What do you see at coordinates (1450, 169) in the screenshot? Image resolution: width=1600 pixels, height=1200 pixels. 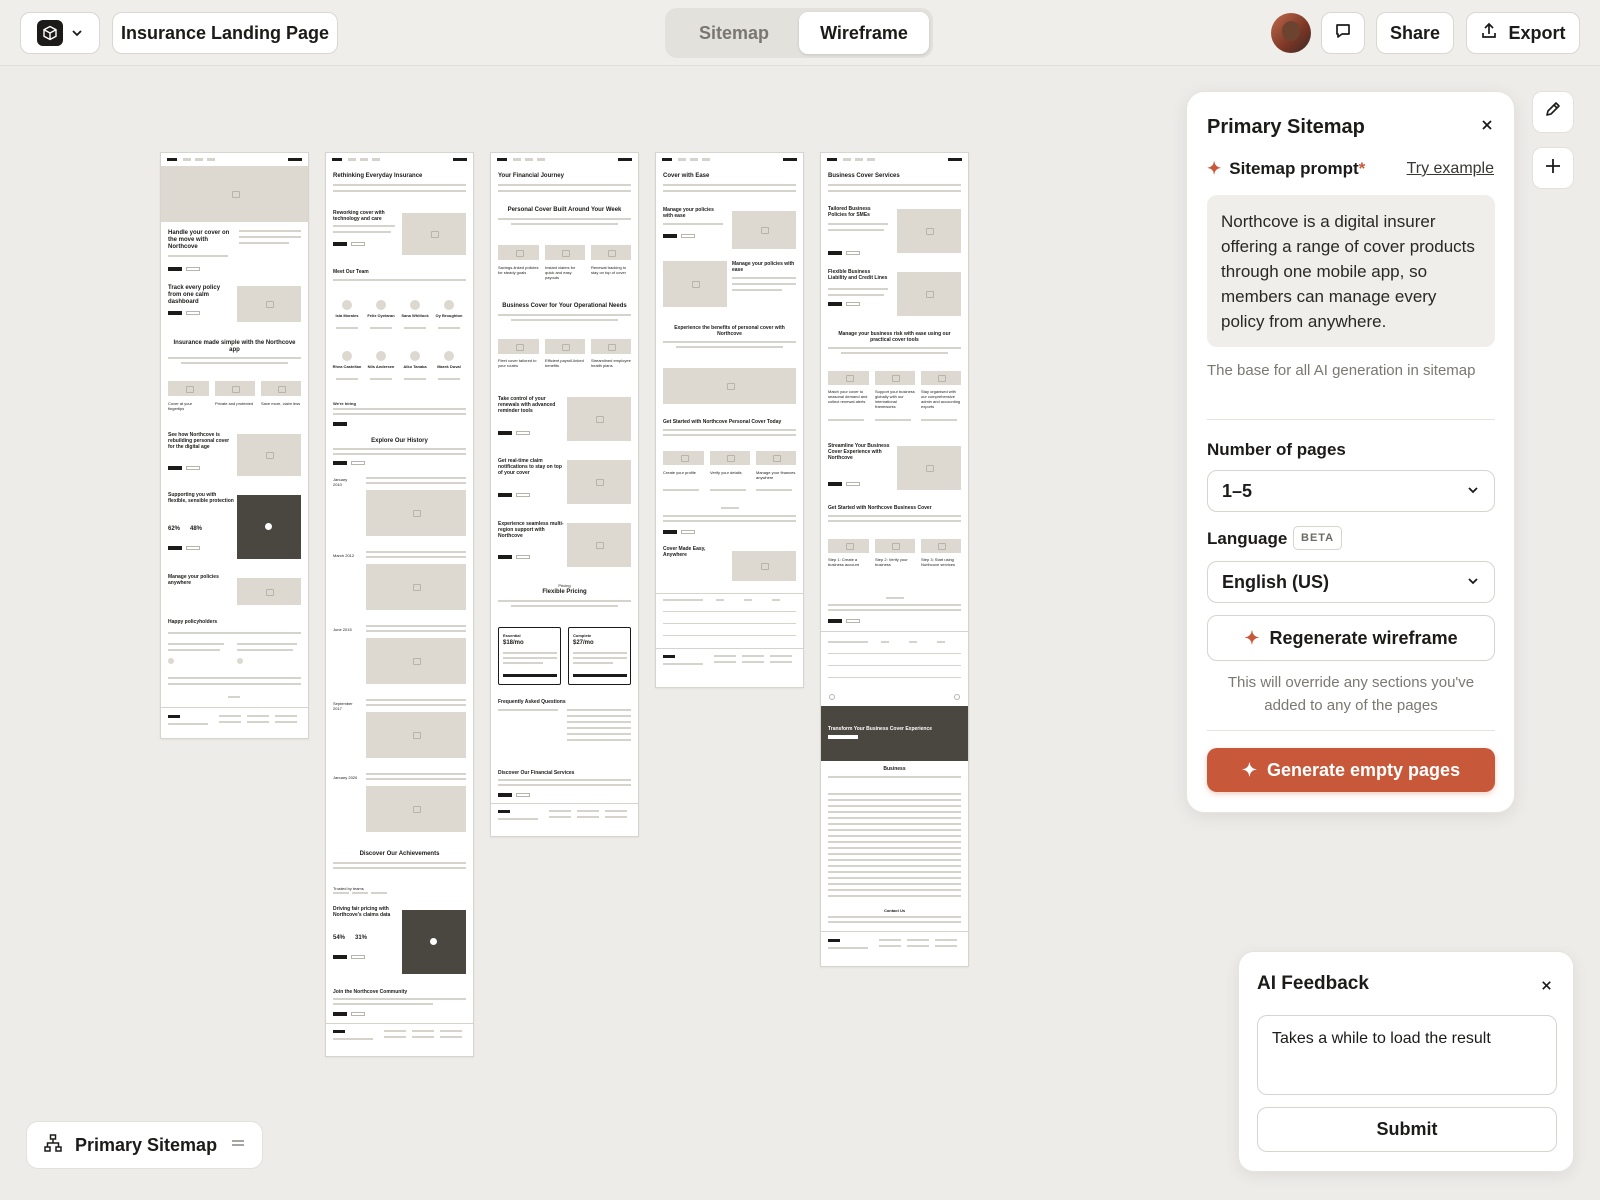 I see `try-example-link: Try example` at bounding box center [1450, 169].